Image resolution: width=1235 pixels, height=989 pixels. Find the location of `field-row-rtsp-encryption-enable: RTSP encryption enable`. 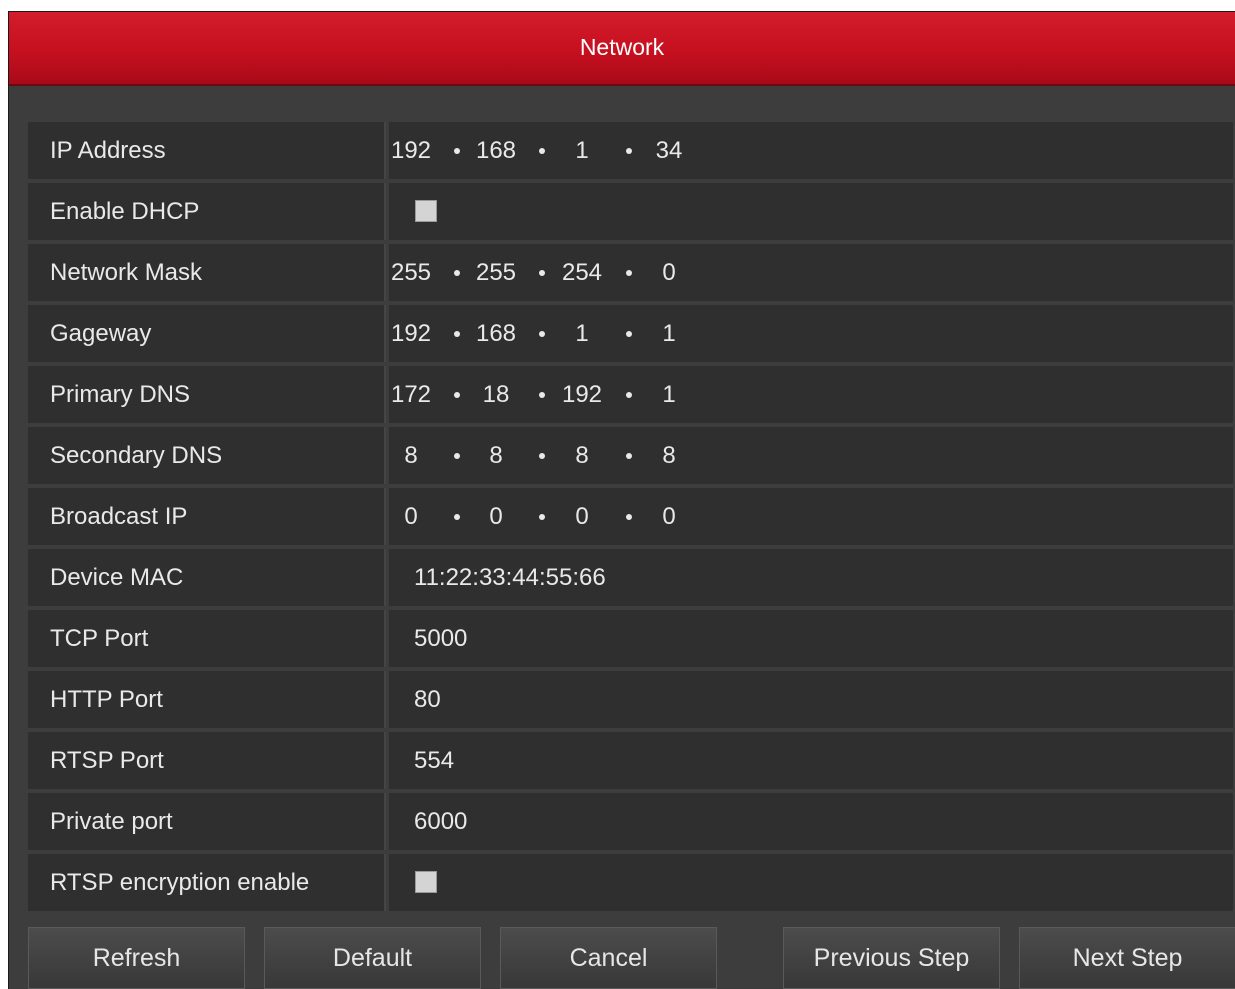

field-row-rtsp-encryption-enable: RTSP encryption enable is located at coordinates (630, 882).